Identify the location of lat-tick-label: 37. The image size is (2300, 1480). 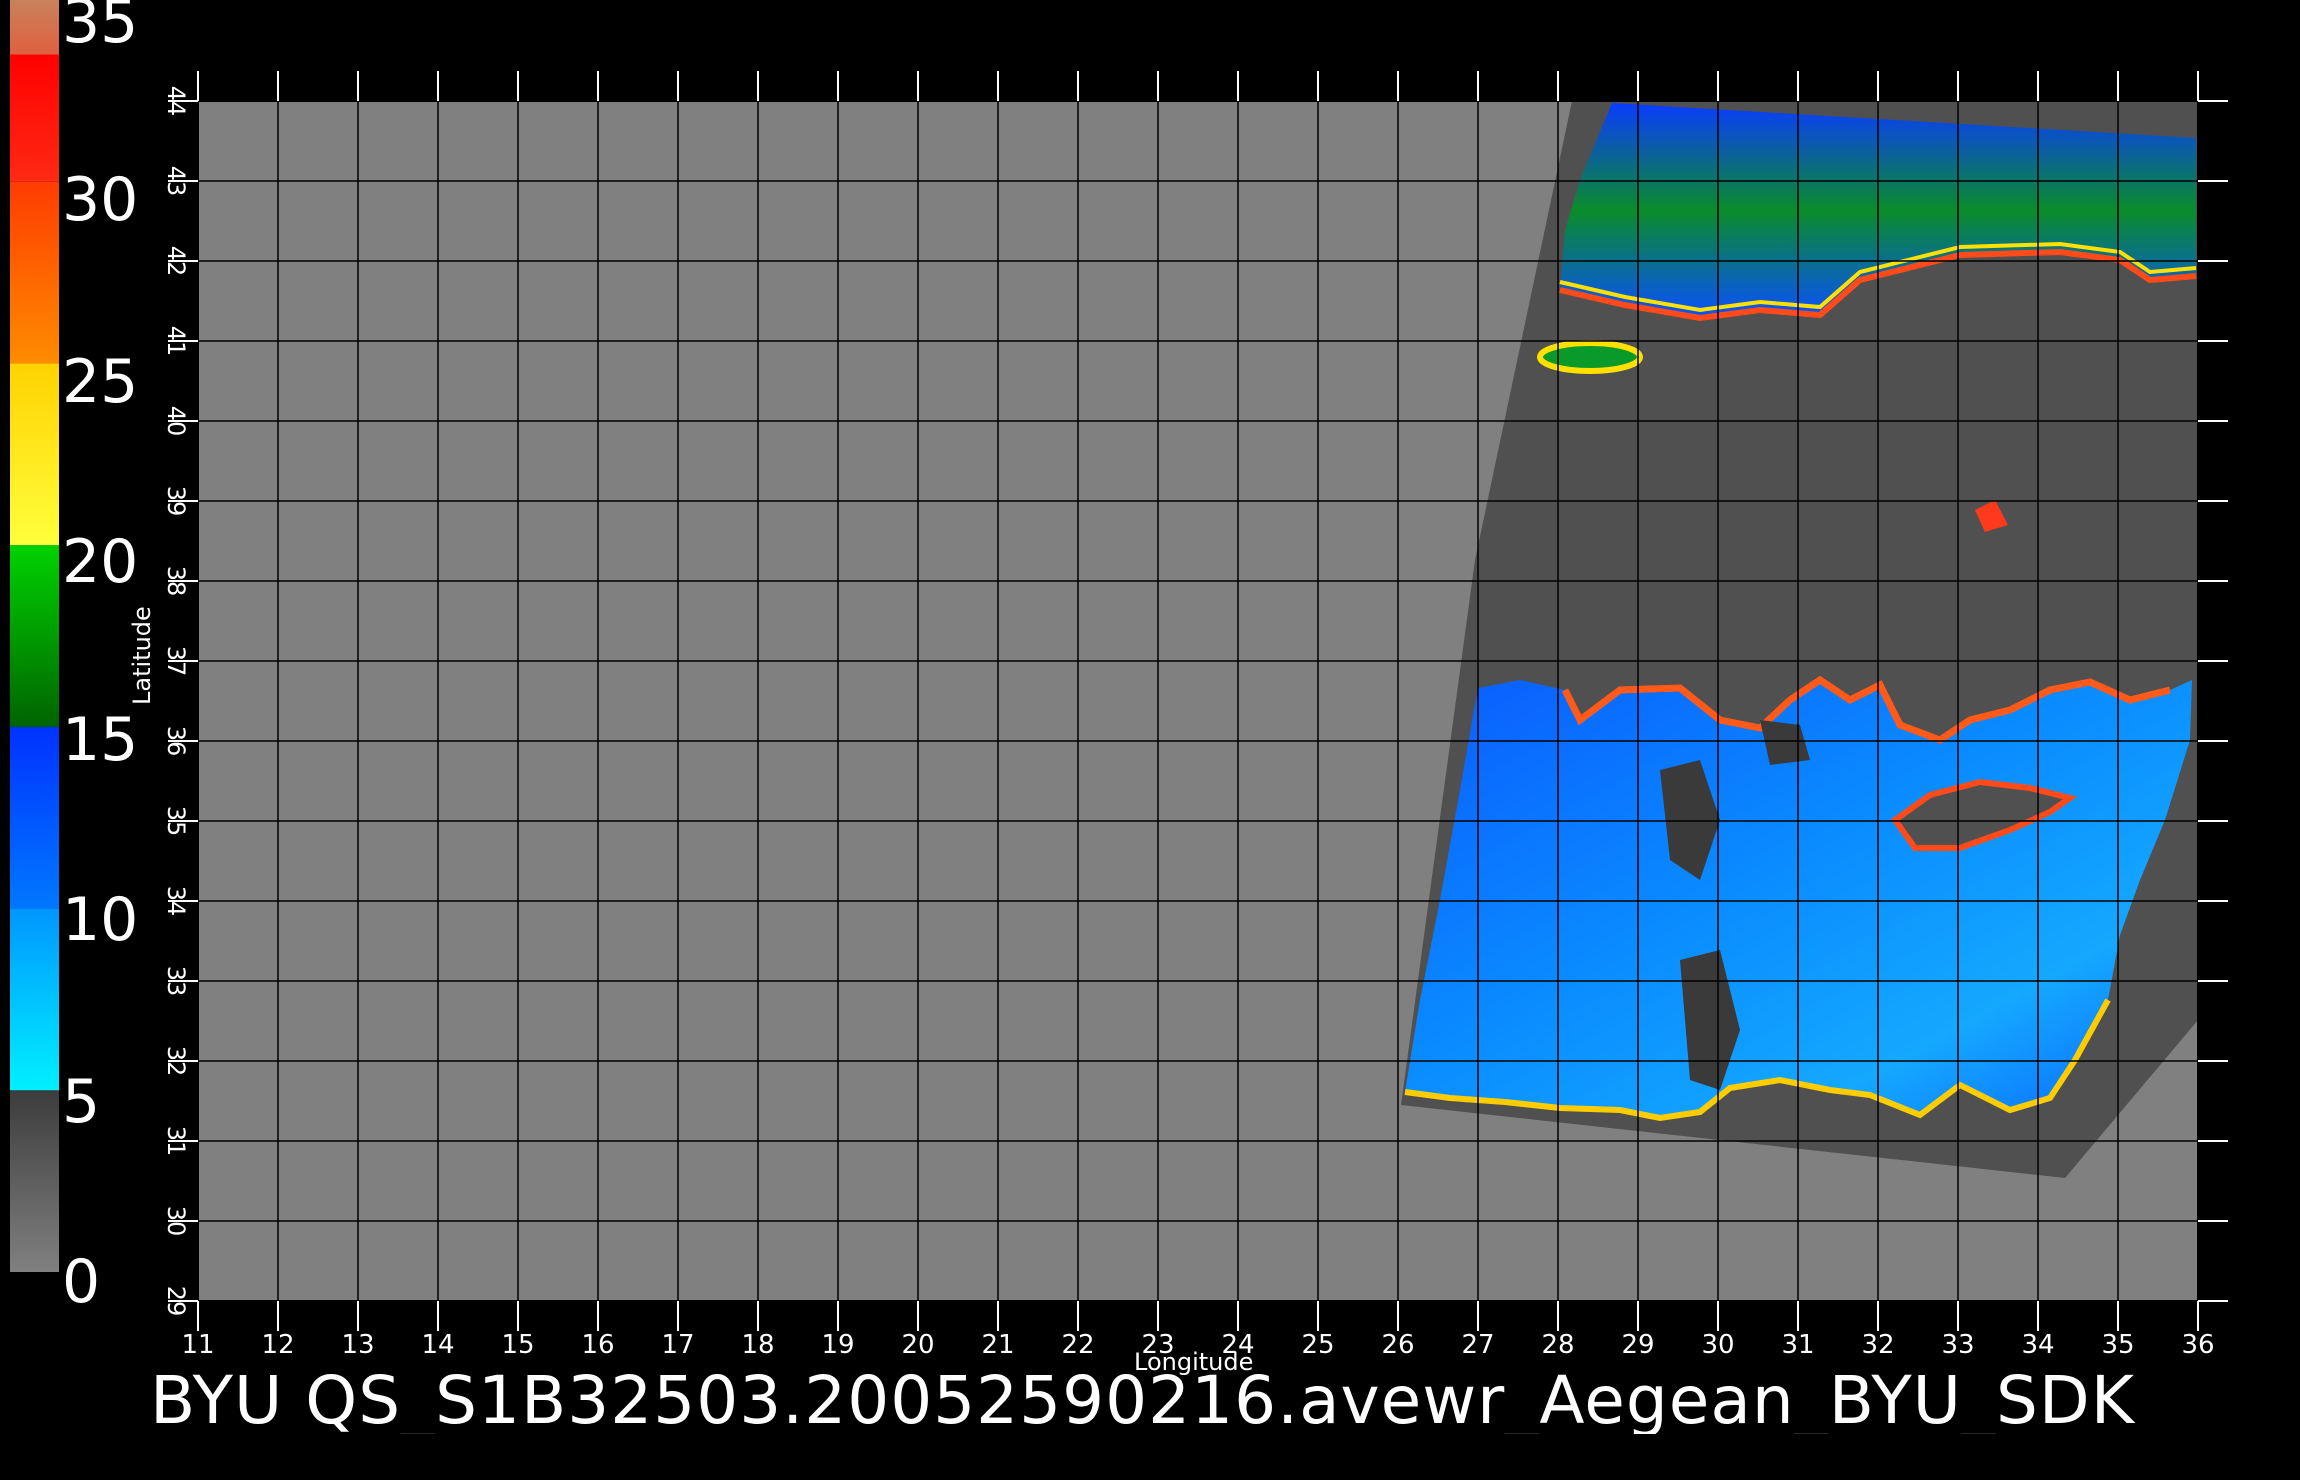
(176, 661).